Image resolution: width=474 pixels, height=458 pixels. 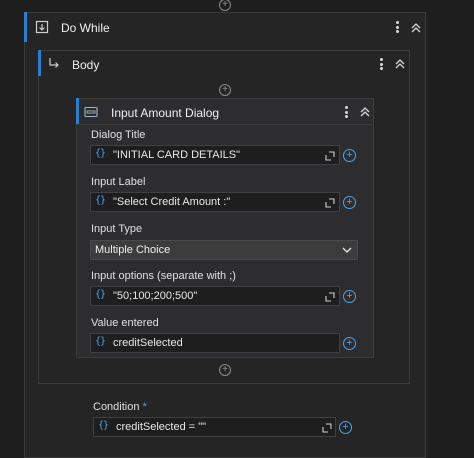 What do you see at coordinates (215, 296) in the screenshot?
I see `input-options-field: {} "50;100;200;500"` at bounding box center [215, 296].